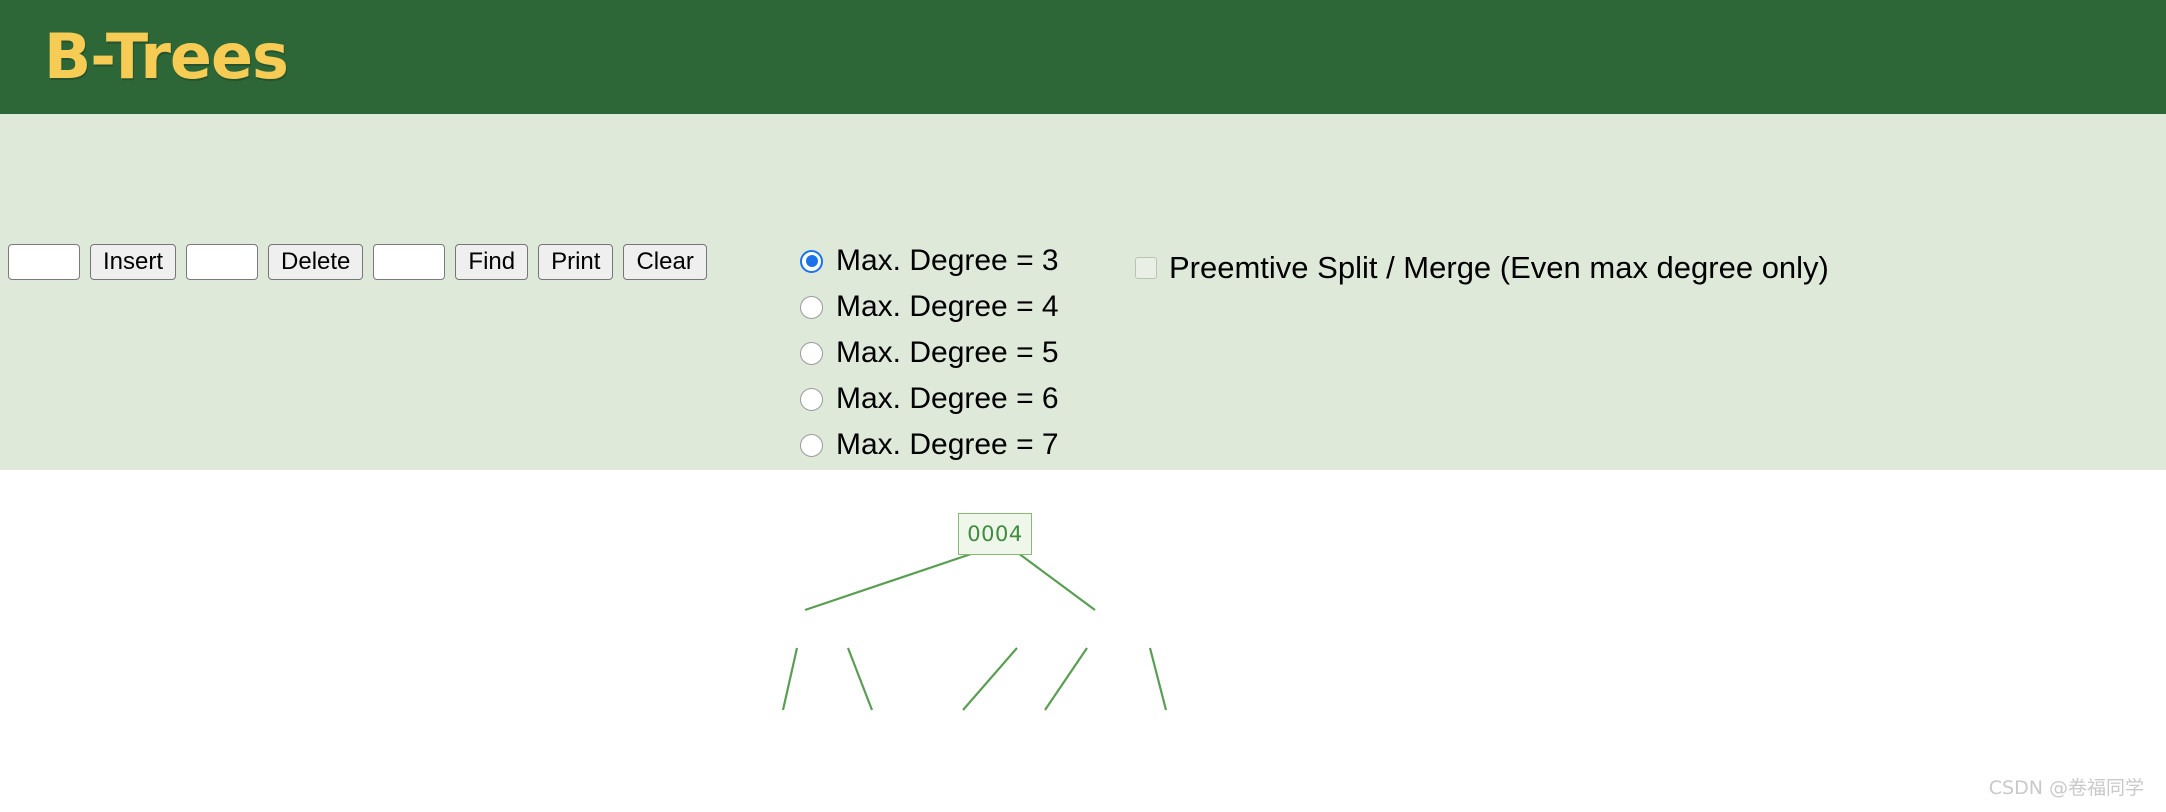 The image size is (2166, 812). Describe the element at coordinates (947, 352) in the screenshot. I see `radio-label: Max. Degree = 5` at that location.